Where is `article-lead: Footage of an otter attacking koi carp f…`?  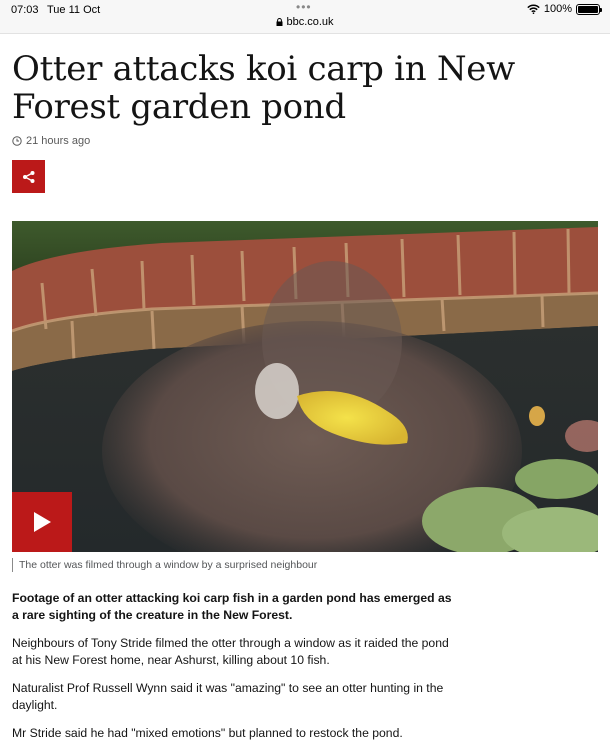 article-lead: Footage of an otter attacking koi carp f… is located at coordinates (232, 606).